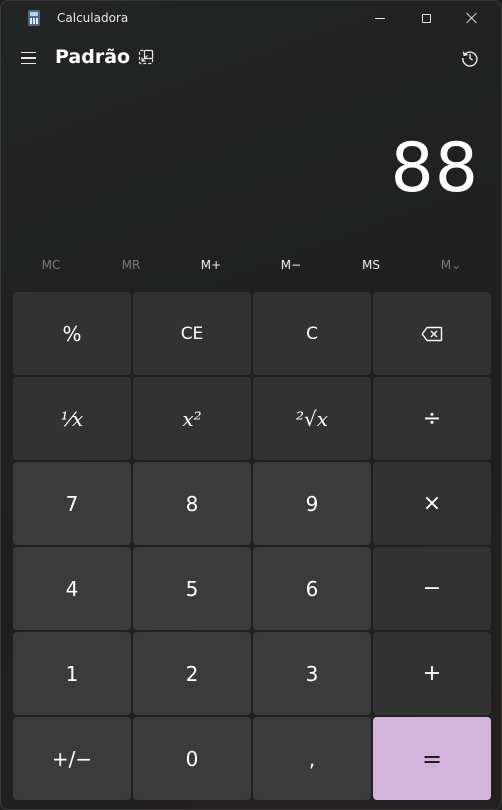 This screenshot has width=502, height=810. I want to click on digit-1-button: 1, so click(72, 673).